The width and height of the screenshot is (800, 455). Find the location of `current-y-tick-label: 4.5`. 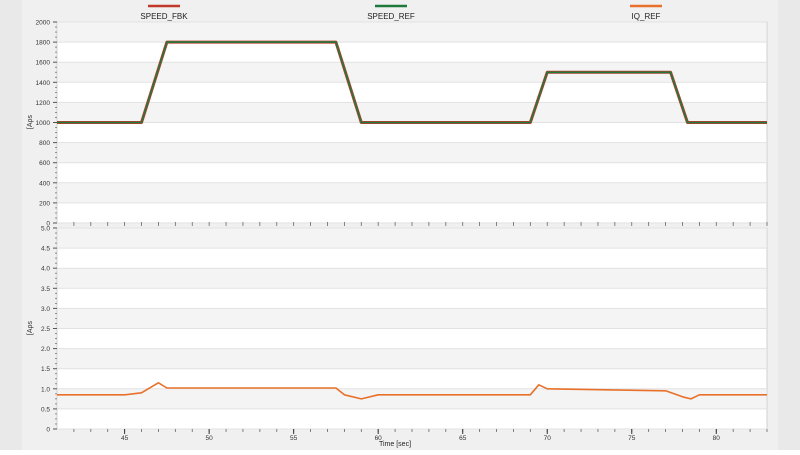

current-y-tick-label: 4.5 is located at coordinates (45, 249).